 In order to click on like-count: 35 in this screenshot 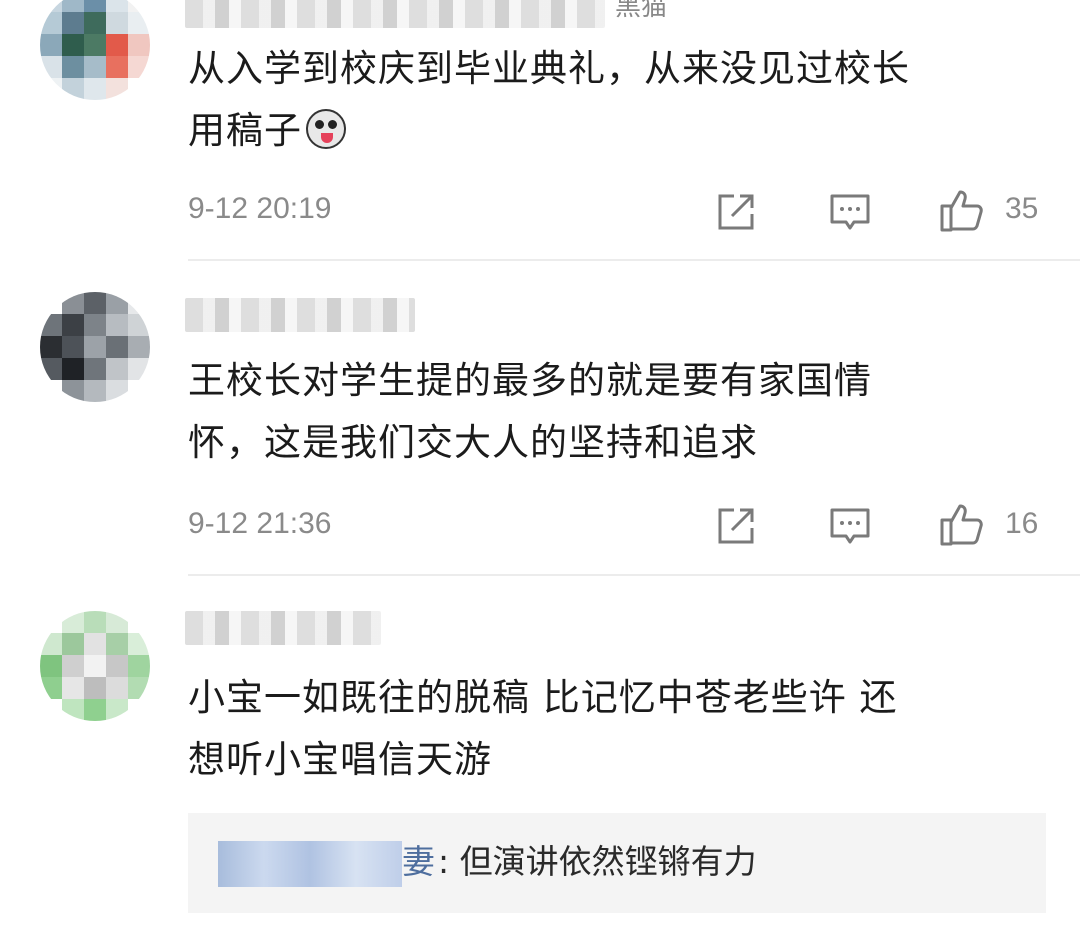, I will do `click(1022, 208)`.